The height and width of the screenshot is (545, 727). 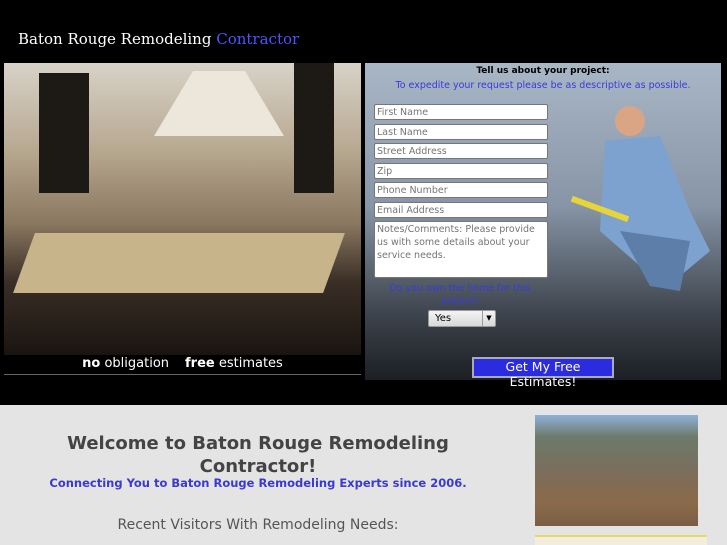 What do you see at coordinates (461, 249) in the screenshot?
I see `notes-textarea` at bounding box center [461, 249].